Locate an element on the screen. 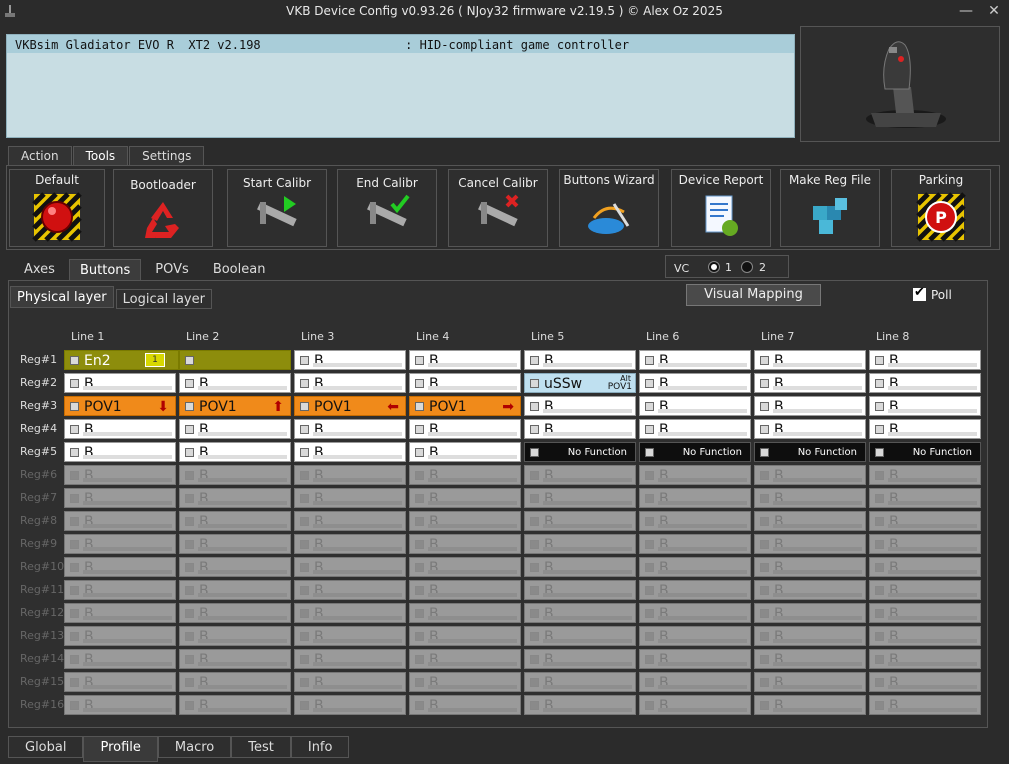  end-calibr-button: End Calibr is located at coordinates (387, 208).